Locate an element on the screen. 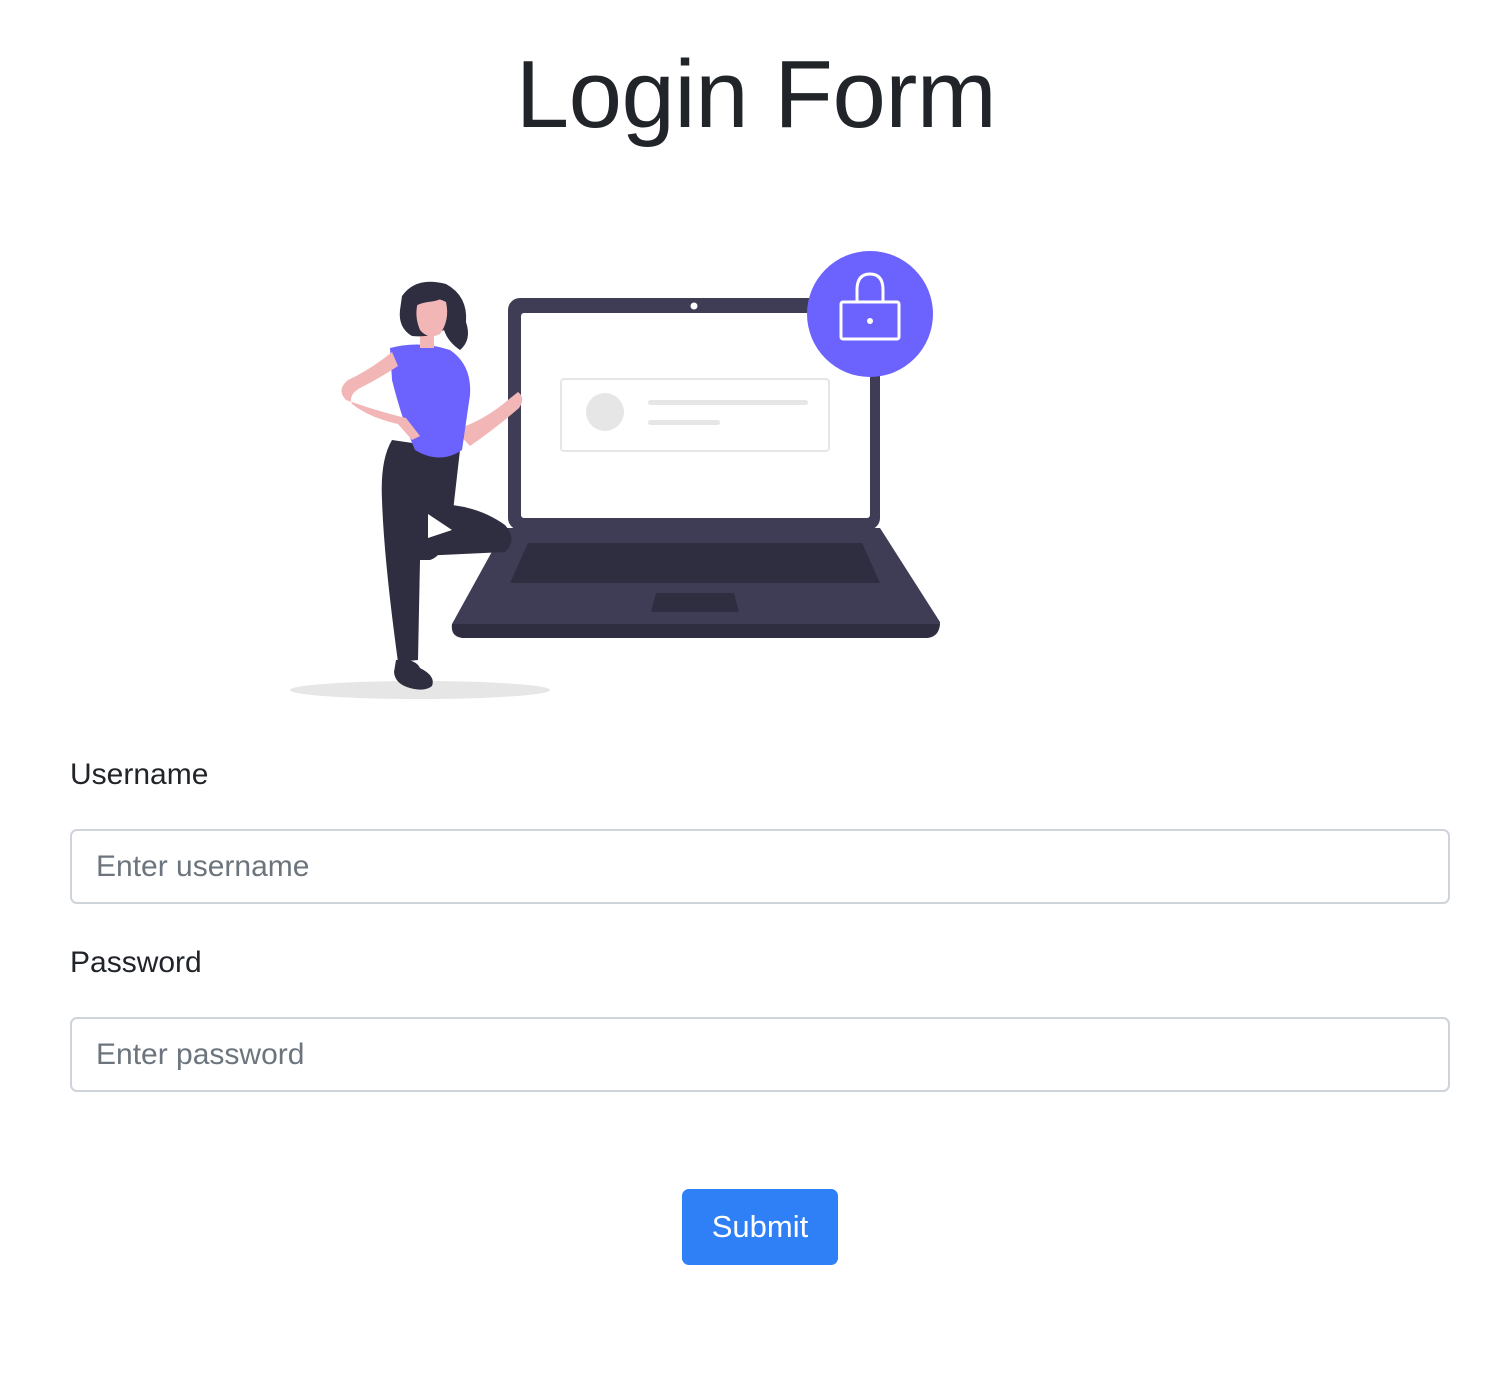  login-illustration is located at coordinates (615, 475).